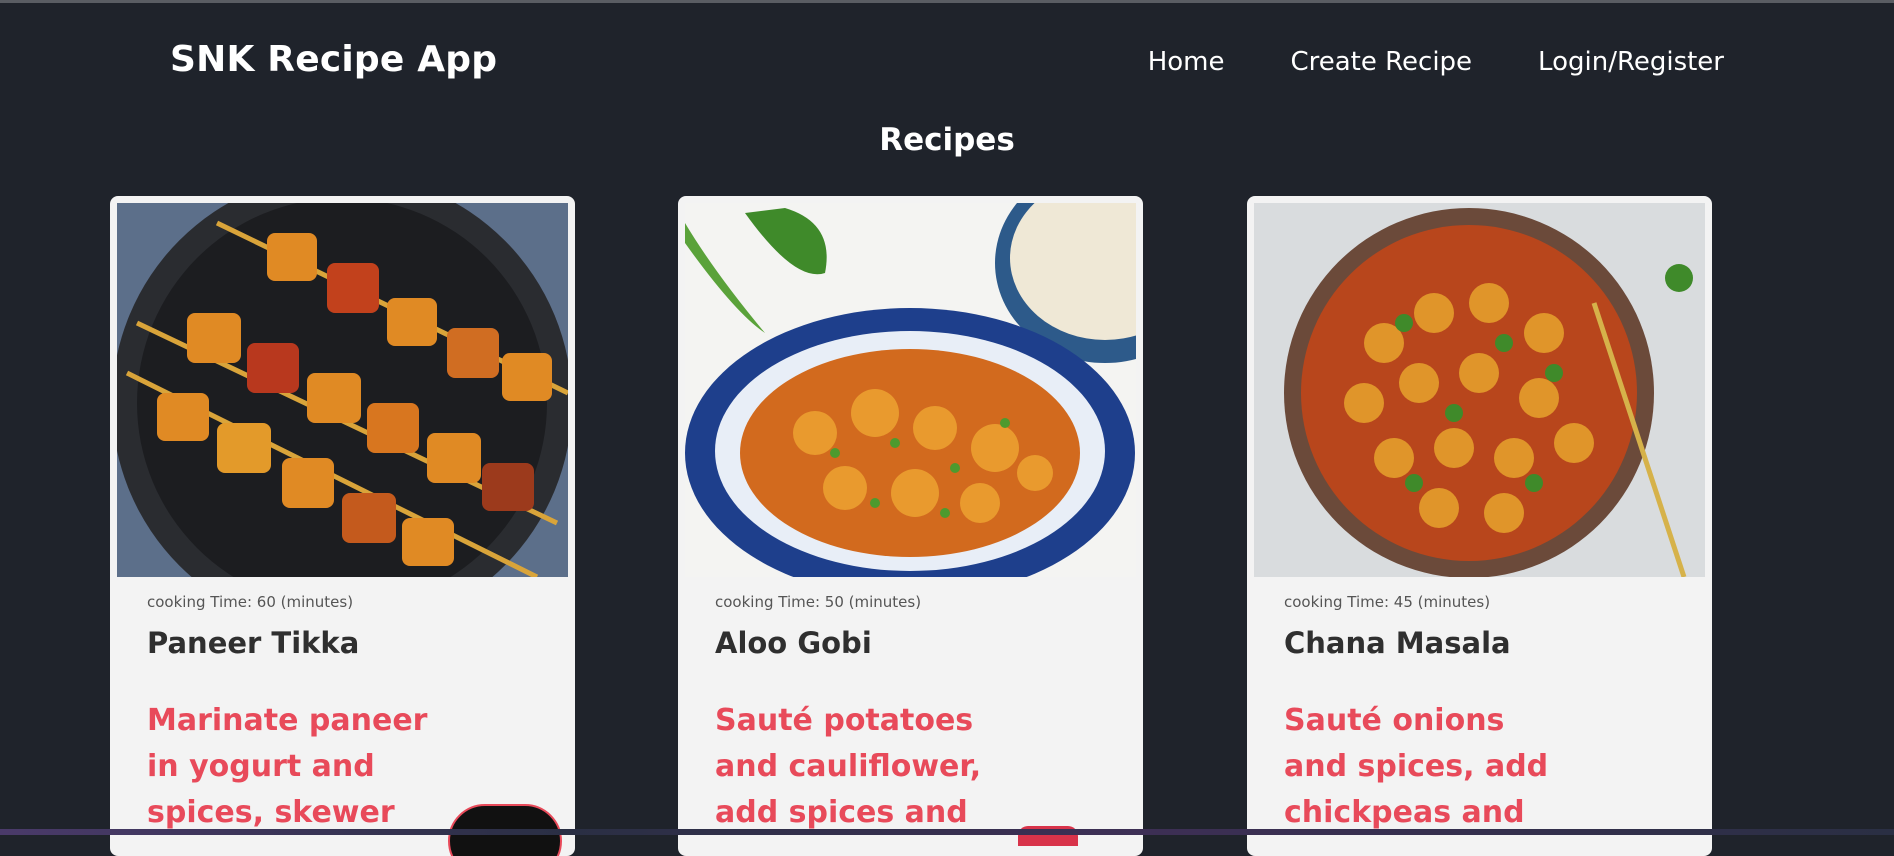 This screenshot has width=1894, height=856. I want to click on cooking-time: cooking Time: 45 (minutes), so click(1387, 602).